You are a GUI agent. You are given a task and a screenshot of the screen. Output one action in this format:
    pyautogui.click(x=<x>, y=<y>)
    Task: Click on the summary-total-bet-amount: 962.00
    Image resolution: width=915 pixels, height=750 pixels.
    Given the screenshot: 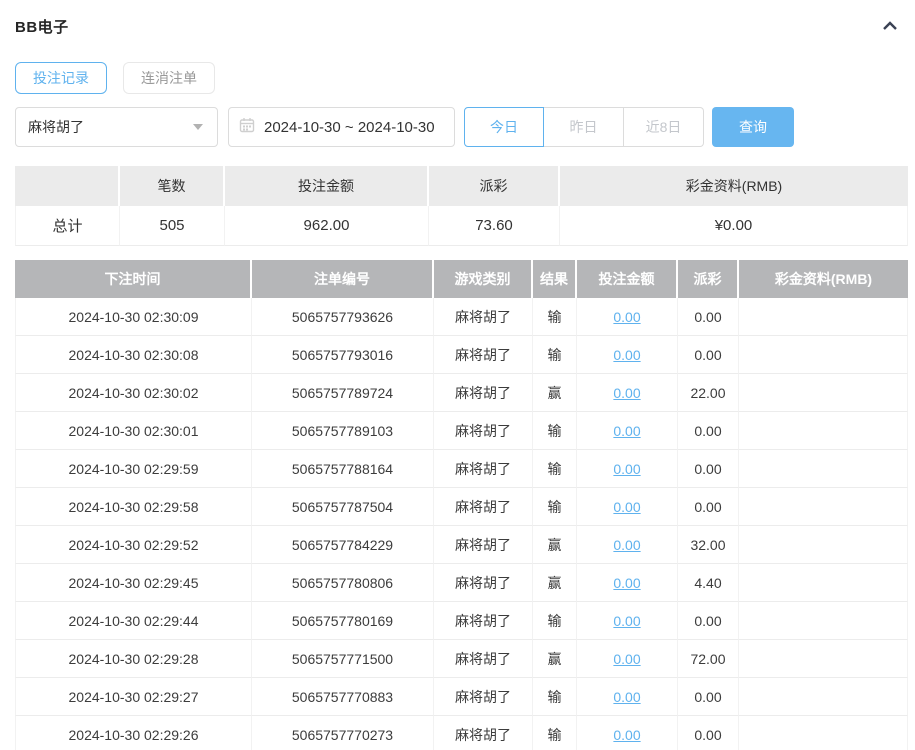 What is the action you would take?
    pyautogui.click(x=327, y=226)
    